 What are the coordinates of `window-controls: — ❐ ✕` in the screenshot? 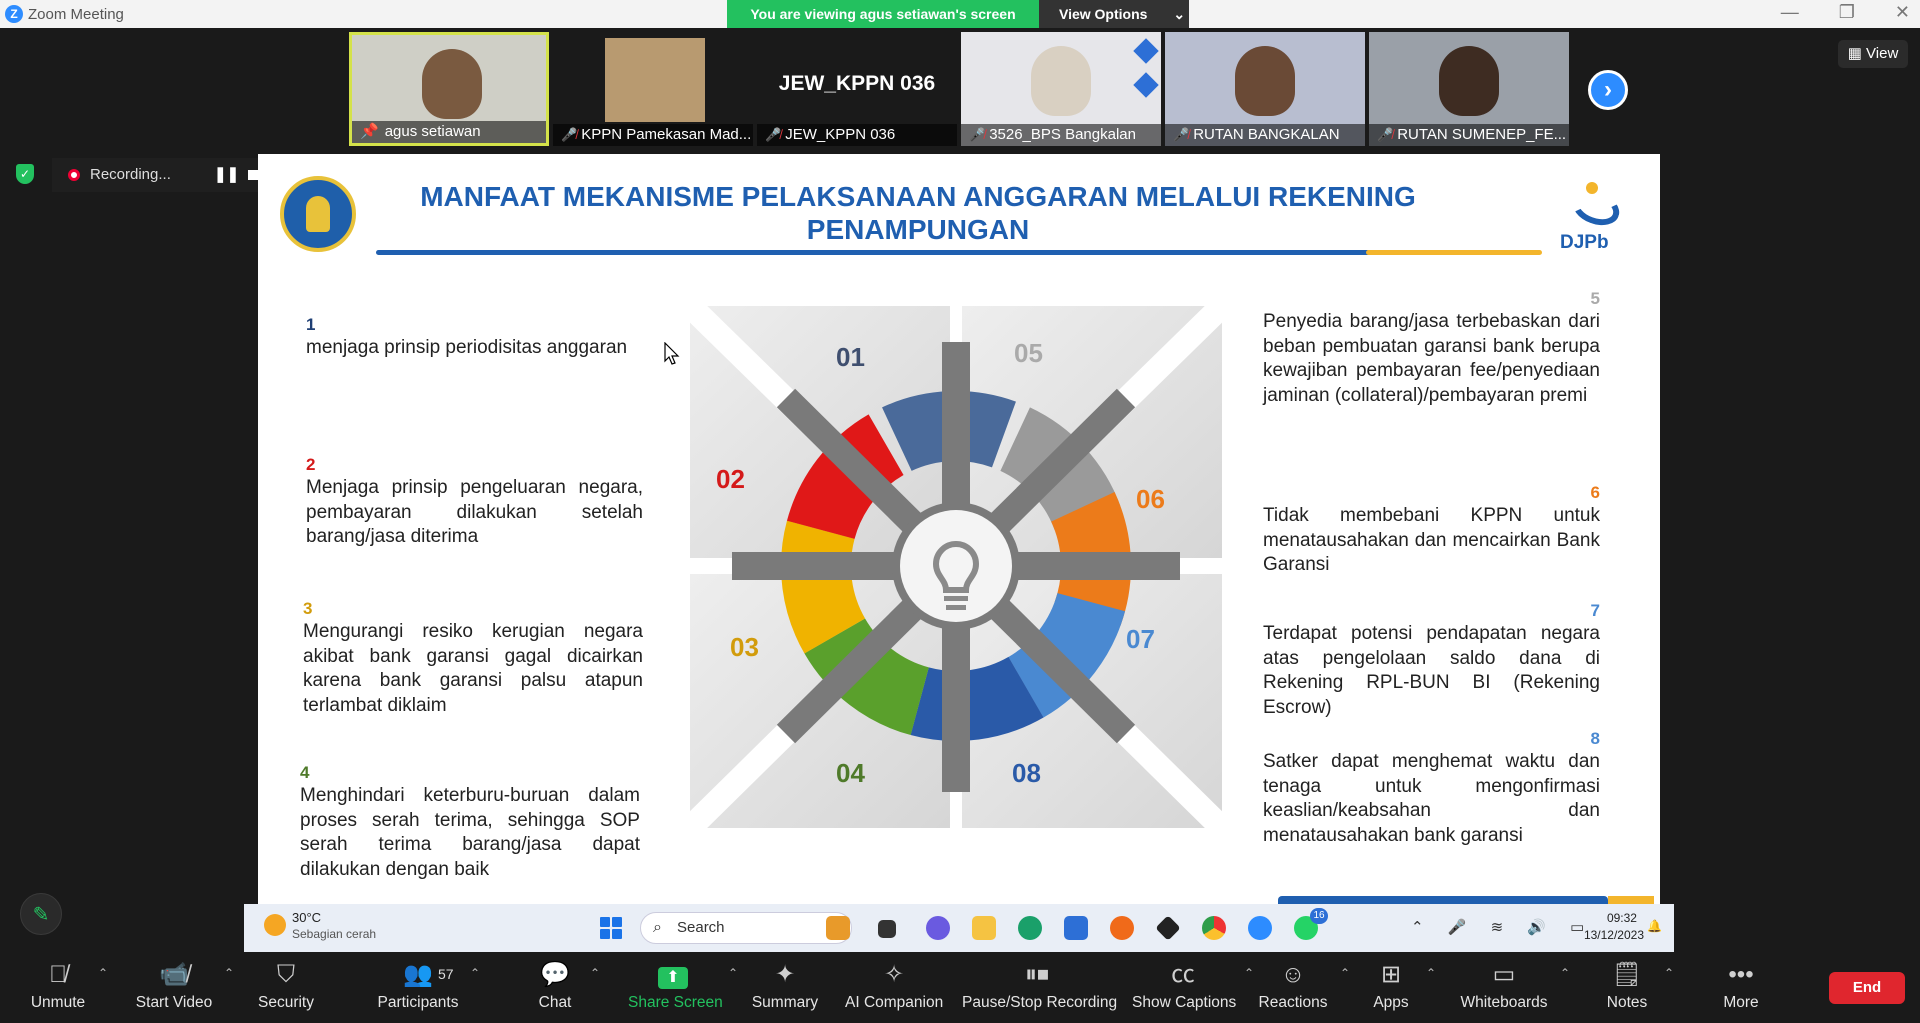 It's located at (1845, 12).